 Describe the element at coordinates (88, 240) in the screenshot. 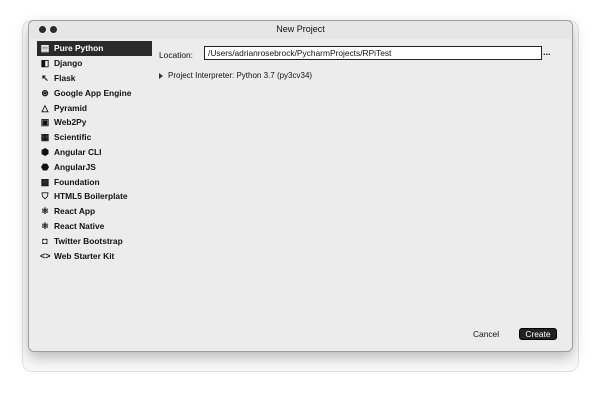

I see `sidebar-item-label: Twitter Bootstrap` at that location.